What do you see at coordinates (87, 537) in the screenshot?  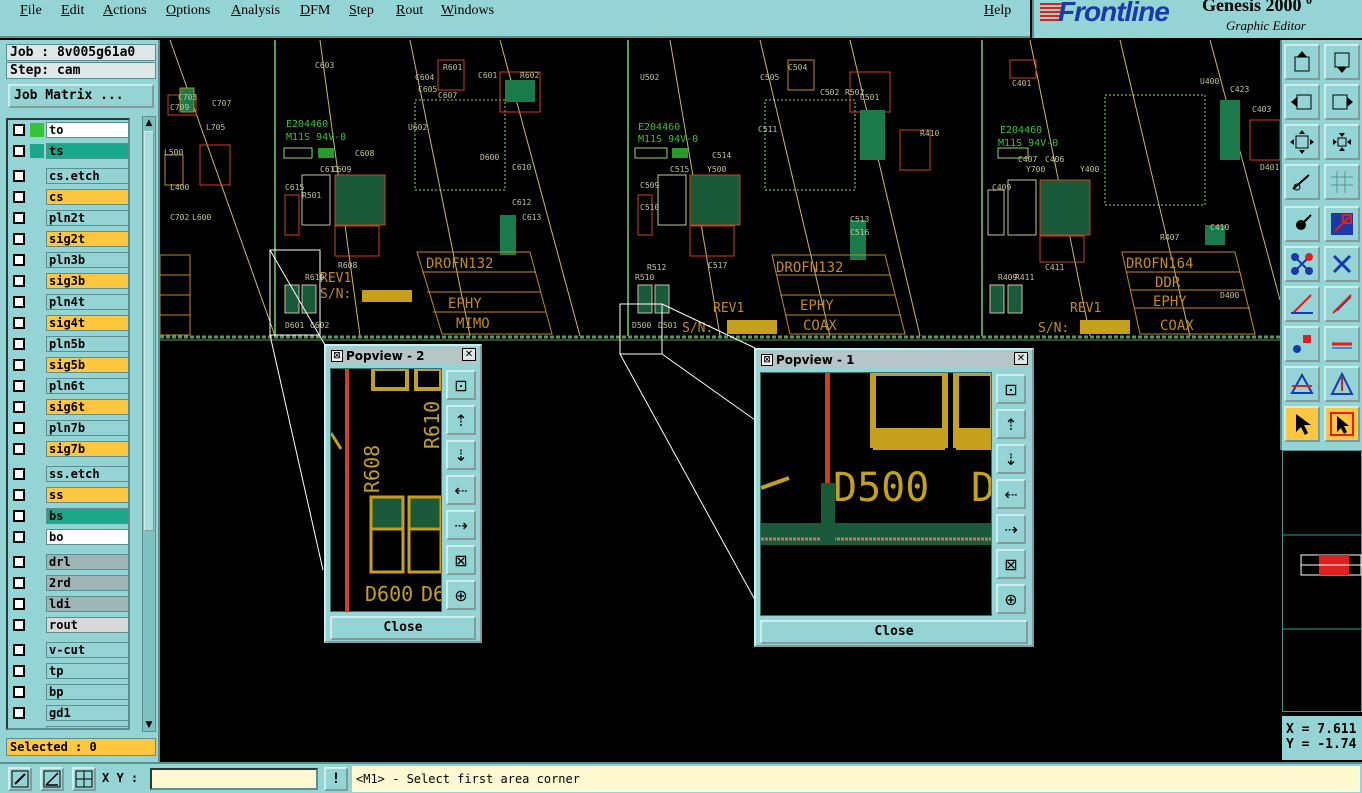 I see `layer-name: bo` at bounding box center [87, 537].